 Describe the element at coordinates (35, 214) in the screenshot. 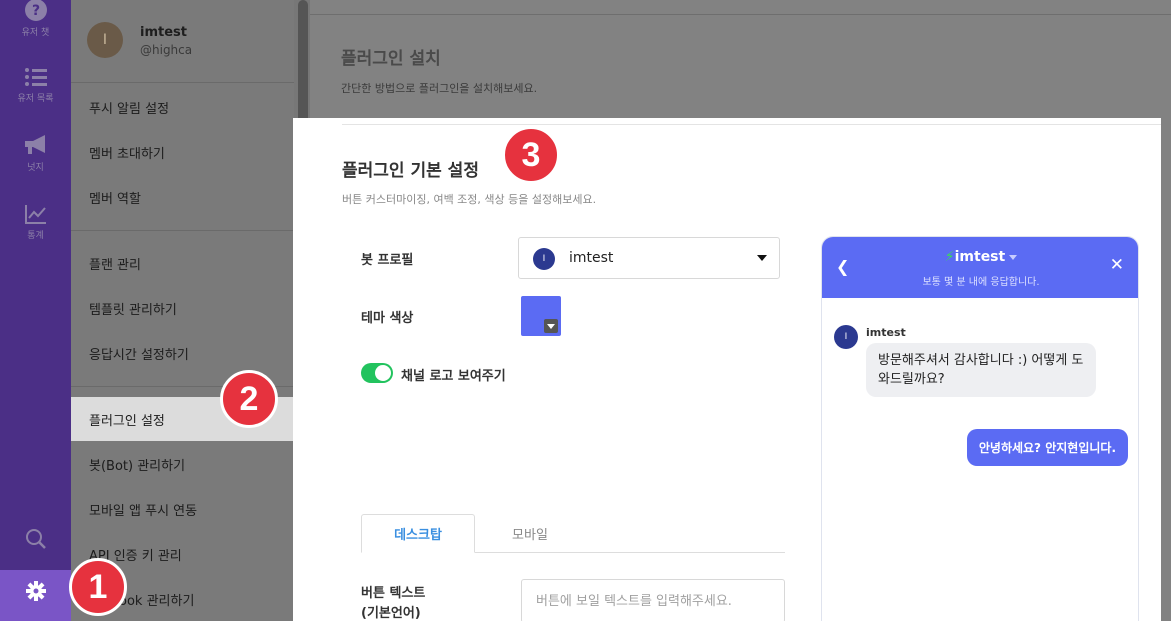

I see `chart-icon` at that location.